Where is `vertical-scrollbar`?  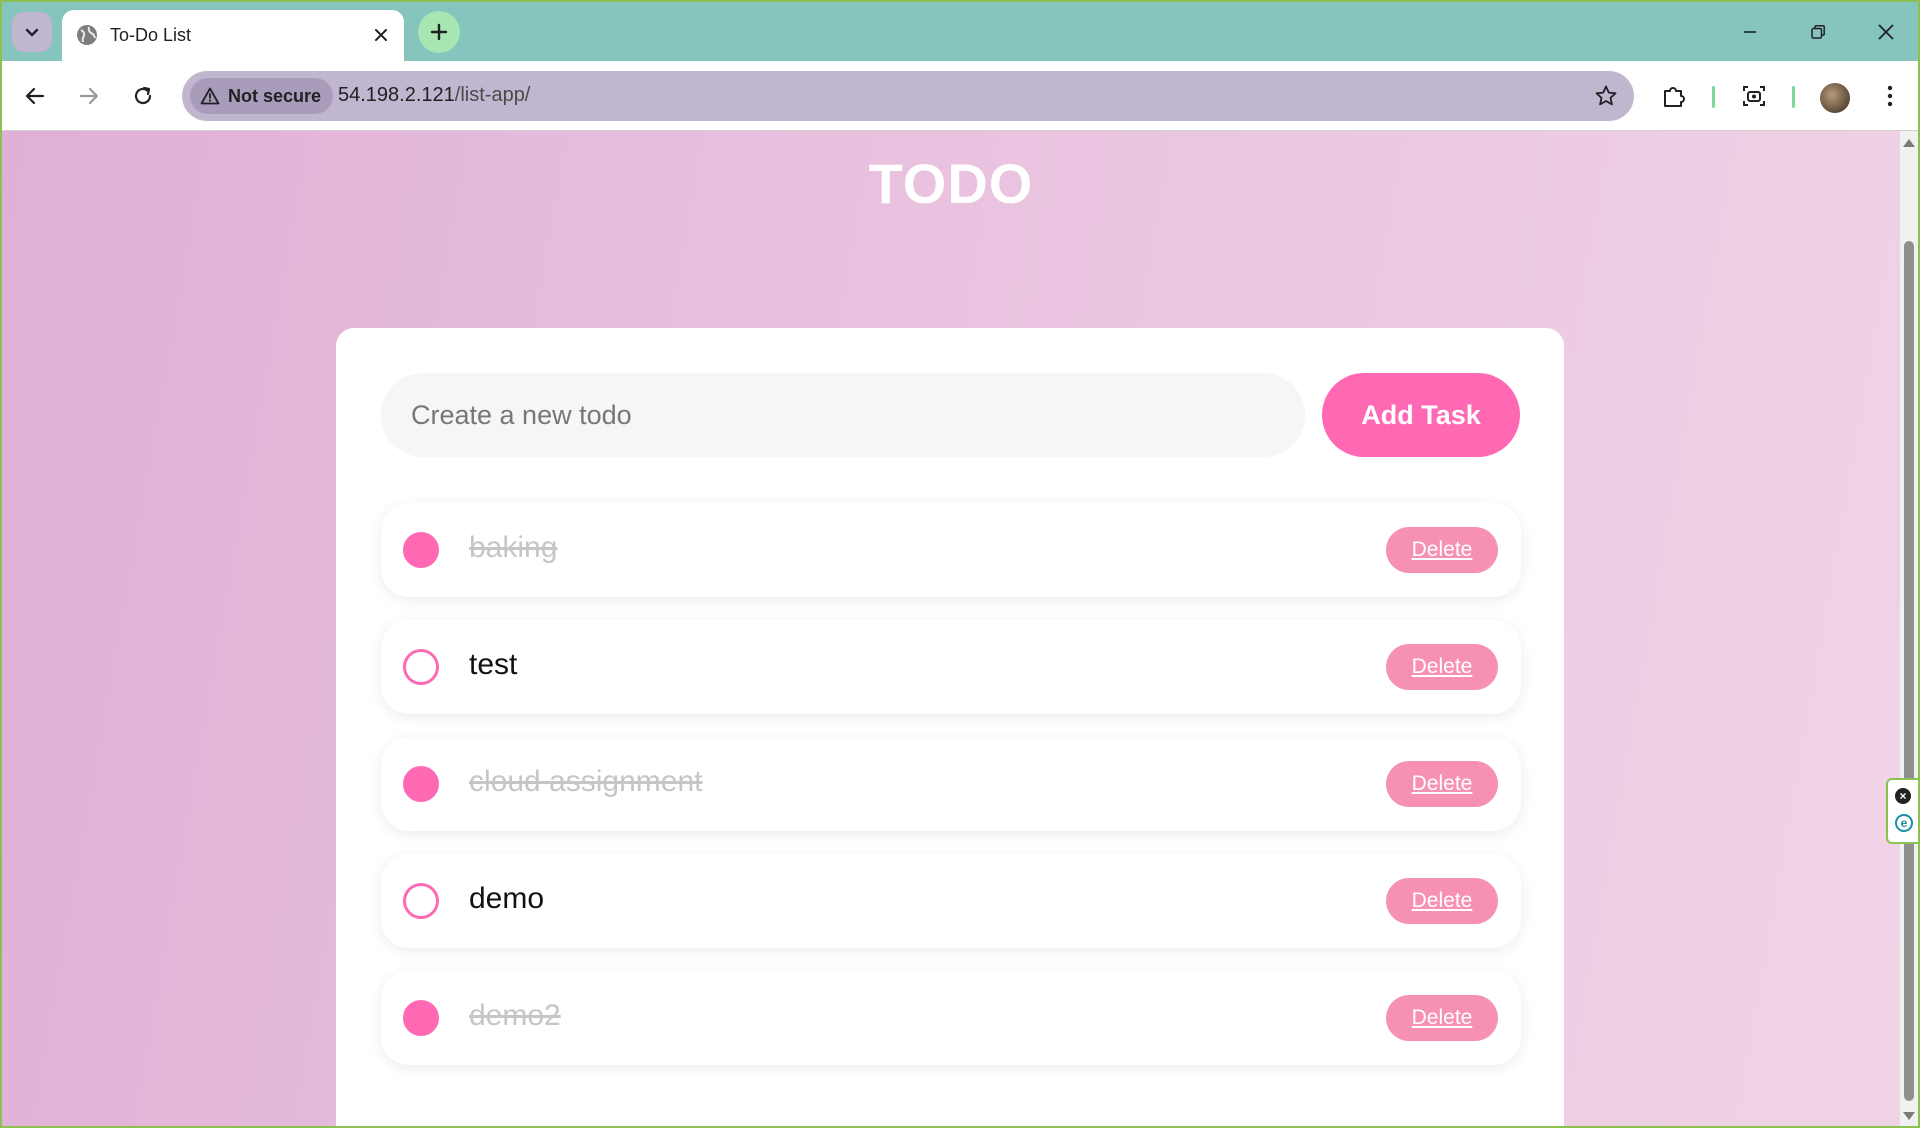
vertical-scrollbar is located at coordinates (1909, 628).